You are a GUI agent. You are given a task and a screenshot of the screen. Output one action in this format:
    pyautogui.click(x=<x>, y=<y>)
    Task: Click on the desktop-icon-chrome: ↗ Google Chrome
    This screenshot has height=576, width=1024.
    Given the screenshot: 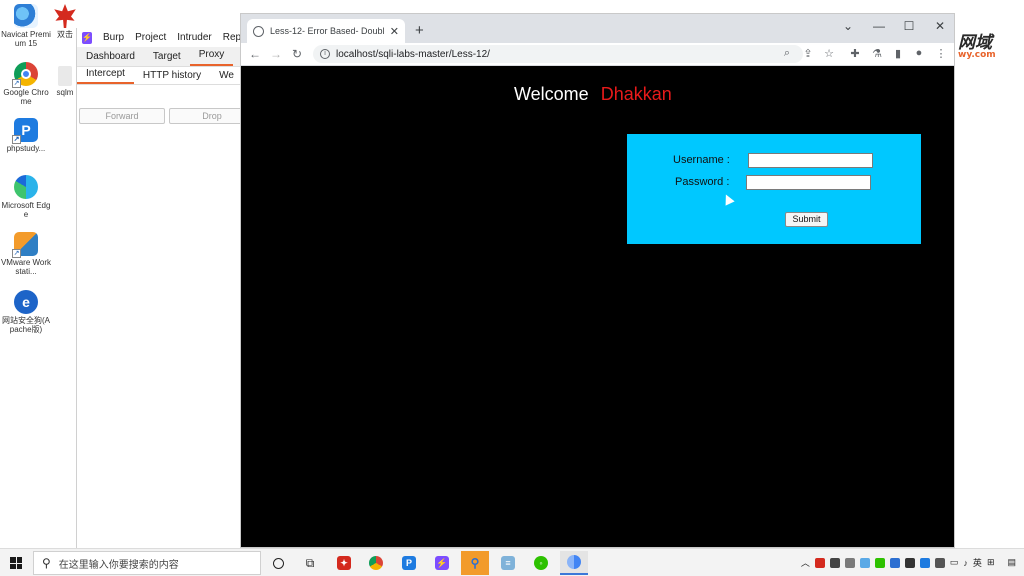 What is the action you would take?
    pyautogui.click(x=26, y=84)
    